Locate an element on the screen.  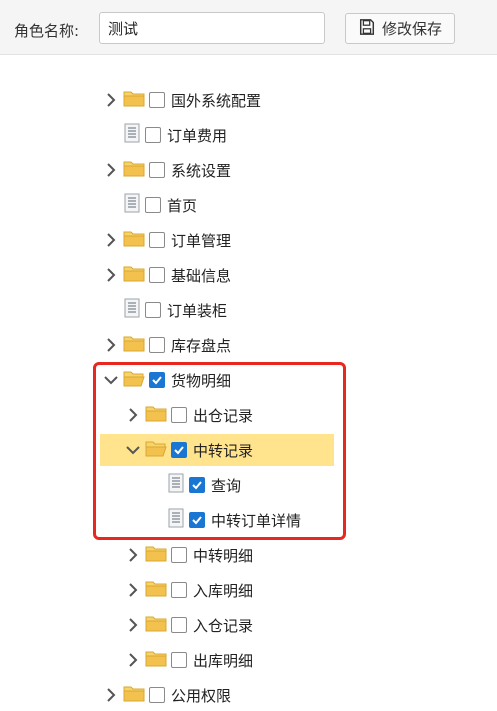
tree-folder-node: 货物明细 is located at coordinates (166, 380).